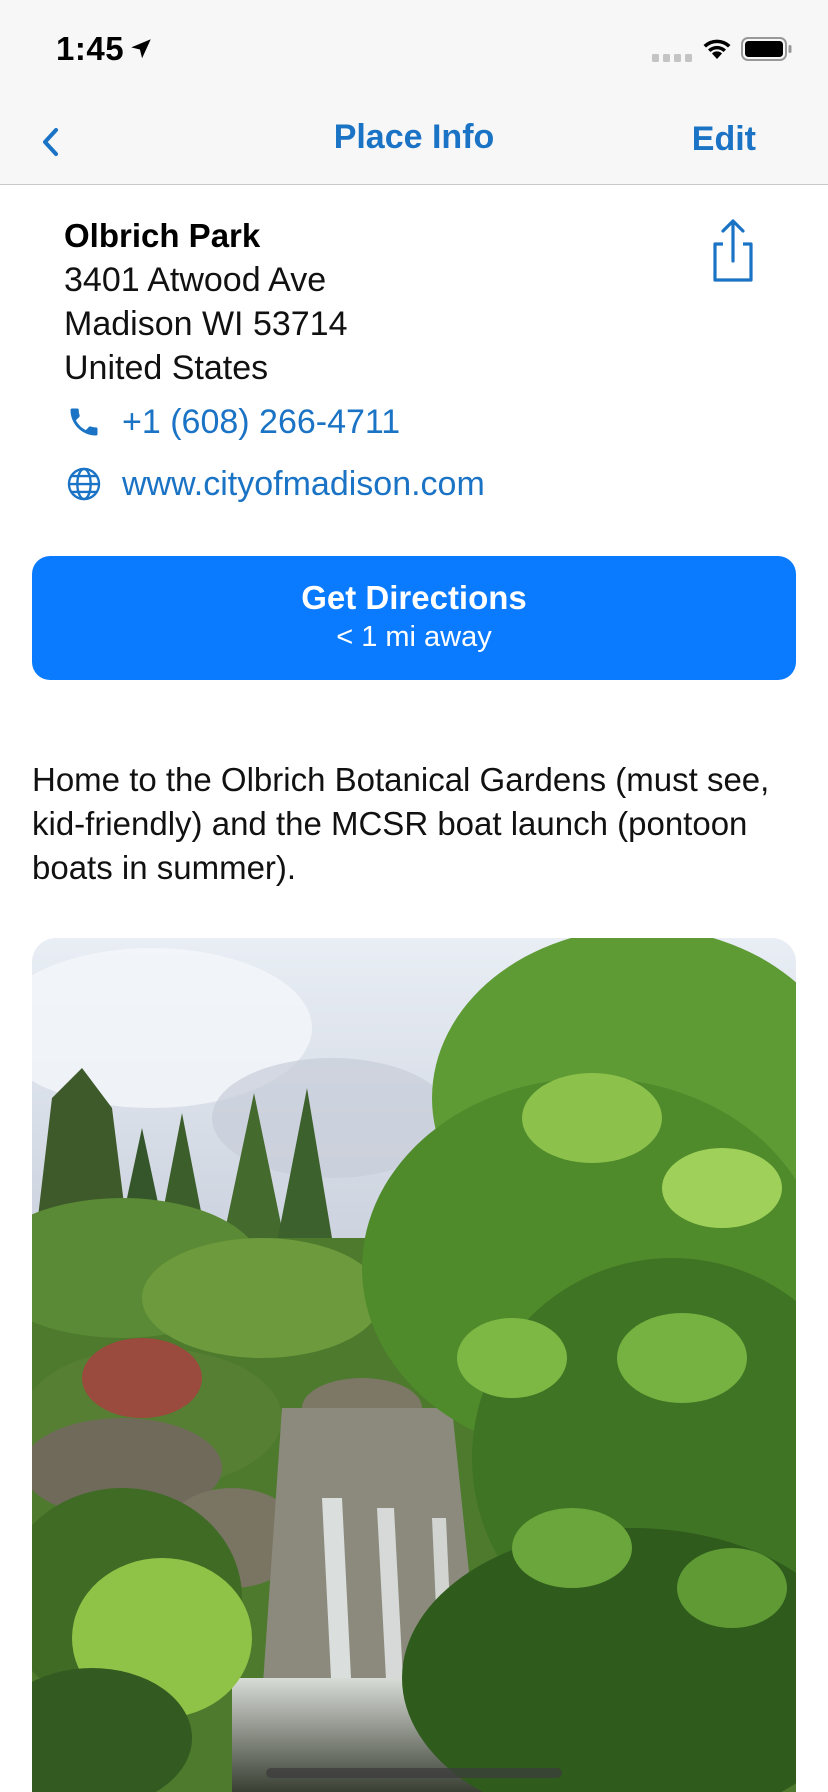 The image size is (828, 1792). Describe the element at coordinates (141, 49) in the screenshot. I see `location-arrow-icon` at that location.